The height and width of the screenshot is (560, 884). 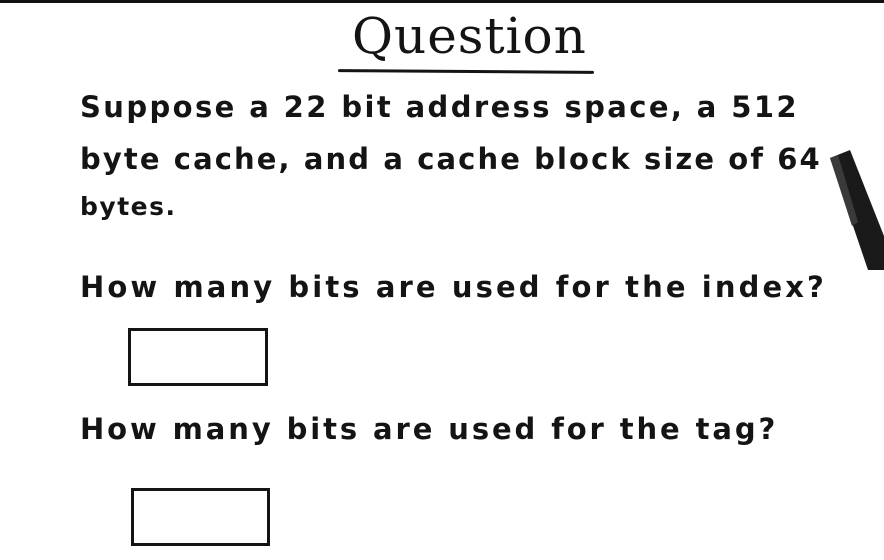 What do you see at coordinates (440, 107) in the screenshot?
I see `question-text-line-1: Suppose a 22 bit address space, a 512` at bounding box center [440, 107].